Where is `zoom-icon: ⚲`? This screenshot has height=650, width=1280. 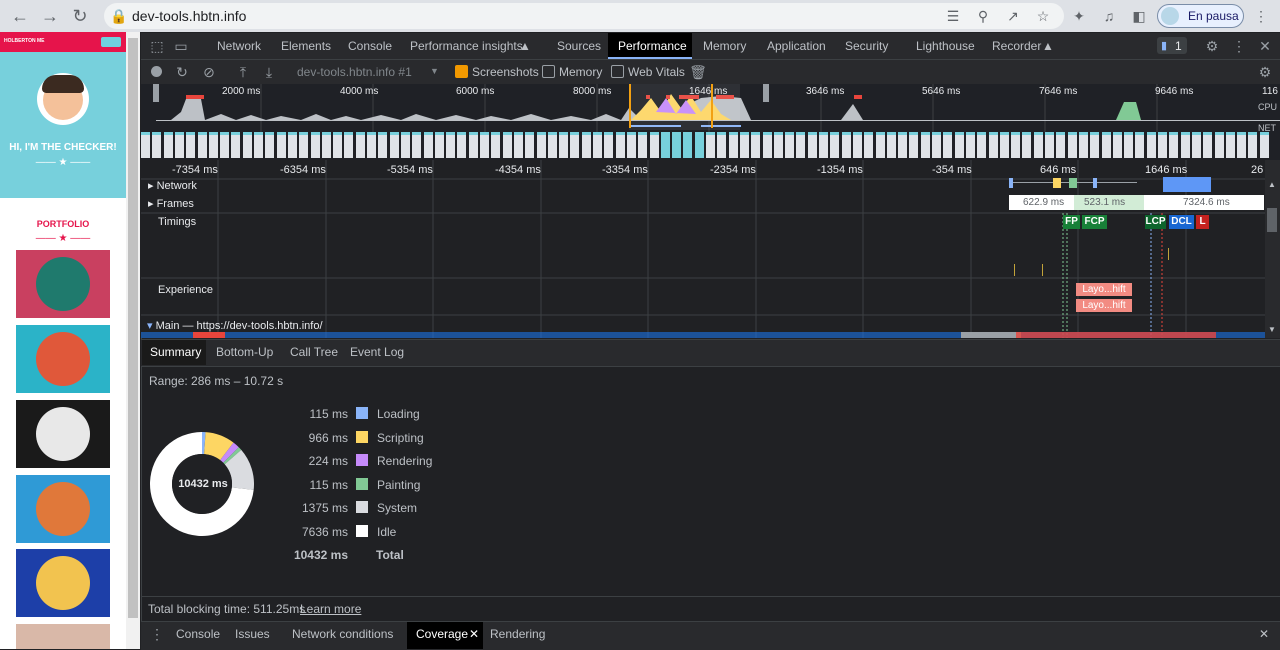 zoom-icon: ⚲ is located at coordinates (983, 16).